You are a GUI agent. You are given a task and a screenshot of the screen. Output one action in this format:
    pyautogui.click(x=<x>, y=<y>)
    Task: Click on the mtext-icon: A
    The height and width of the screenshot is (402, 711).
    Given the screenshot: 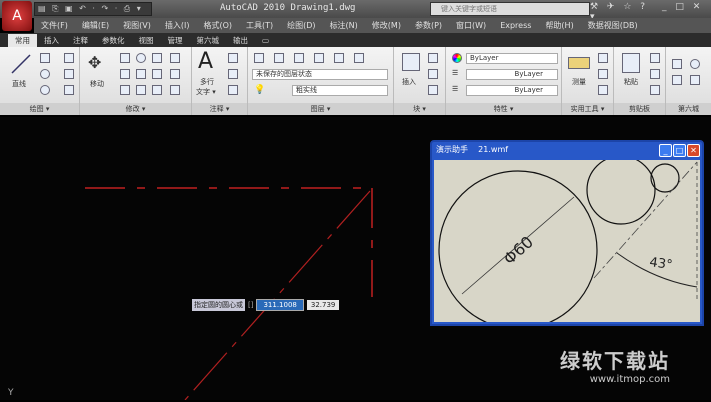 What is the action you would take?
    pyautogui.click(x=205, y=61)
    